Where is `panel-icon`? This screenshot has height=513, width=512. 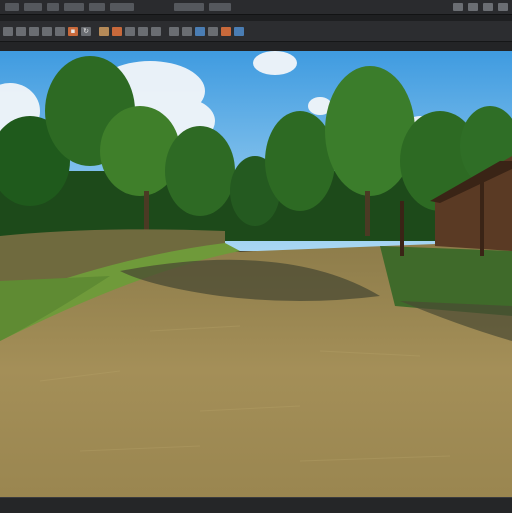
panel-icon is located at coordinates (21, 31).